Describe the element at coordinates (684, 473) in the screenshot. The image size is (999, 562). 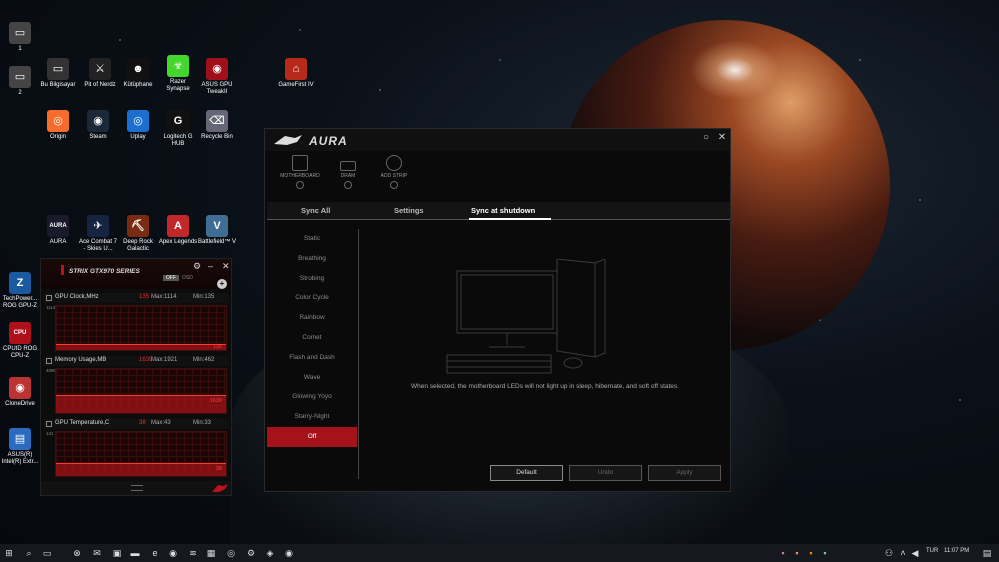
I see `apply-button: Apply` at that location.